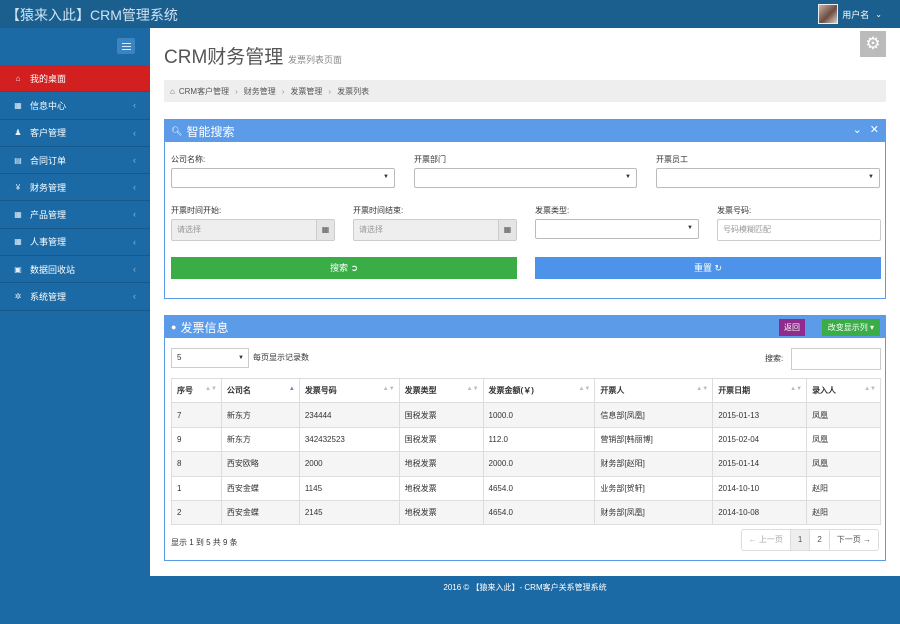  I want to click on start-date-input: 请选择 ▦, so click(253, 230).